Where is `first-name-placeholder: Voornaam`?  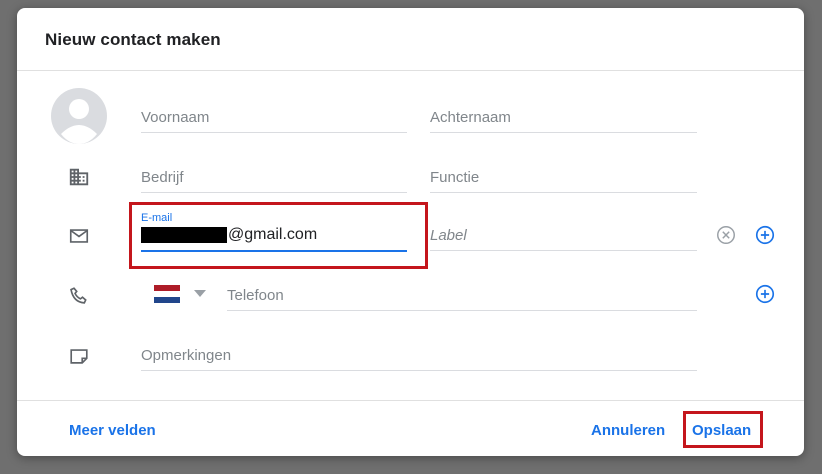 first-name-placeholder: Voornaam is located at coordinates (175, 117).